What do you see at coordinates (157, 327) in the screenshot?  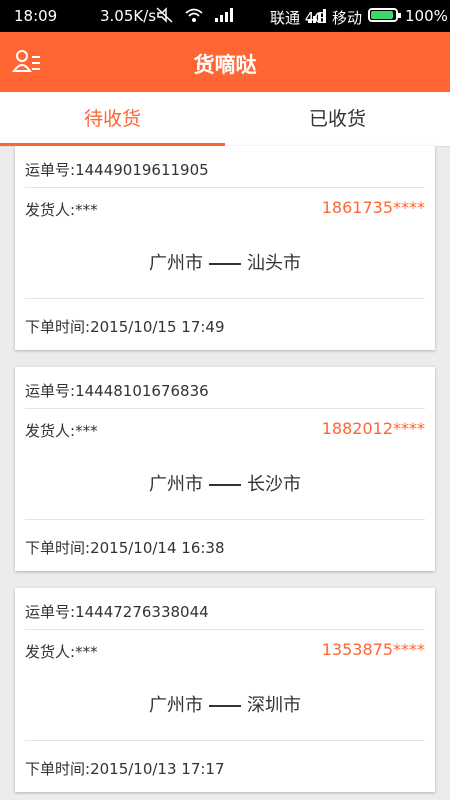 I see `order-time: 2015/10/15 17:49` at bounding box center [157, 327].